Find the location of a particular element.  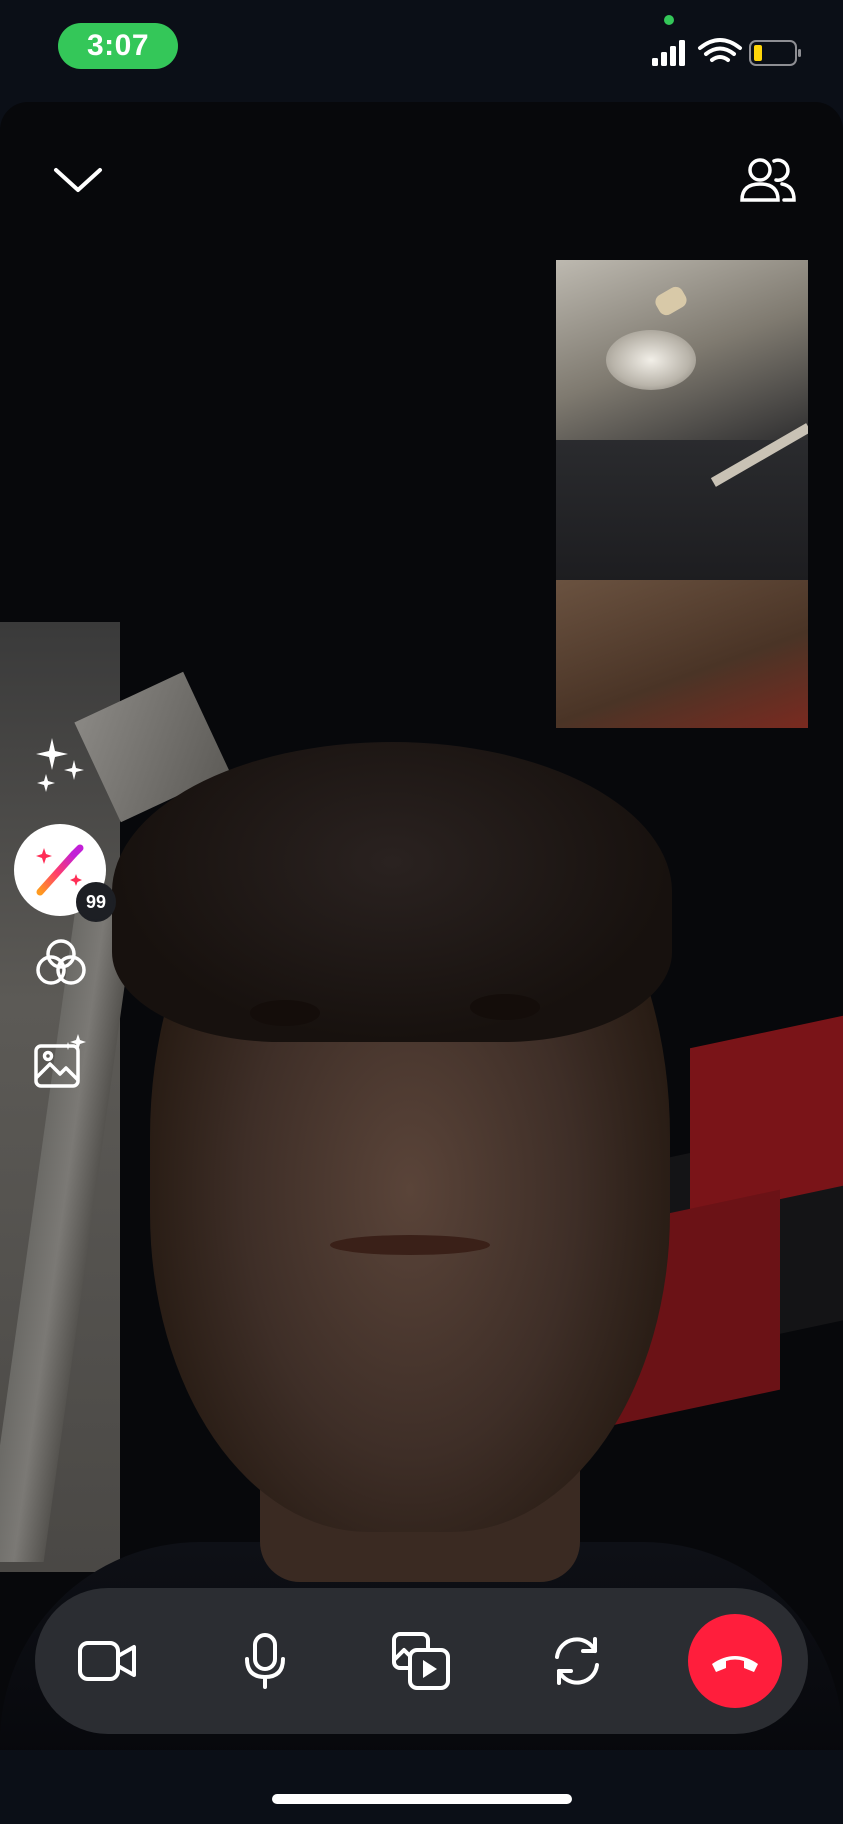

person-eye-left is located at coordinates (285, 1013).